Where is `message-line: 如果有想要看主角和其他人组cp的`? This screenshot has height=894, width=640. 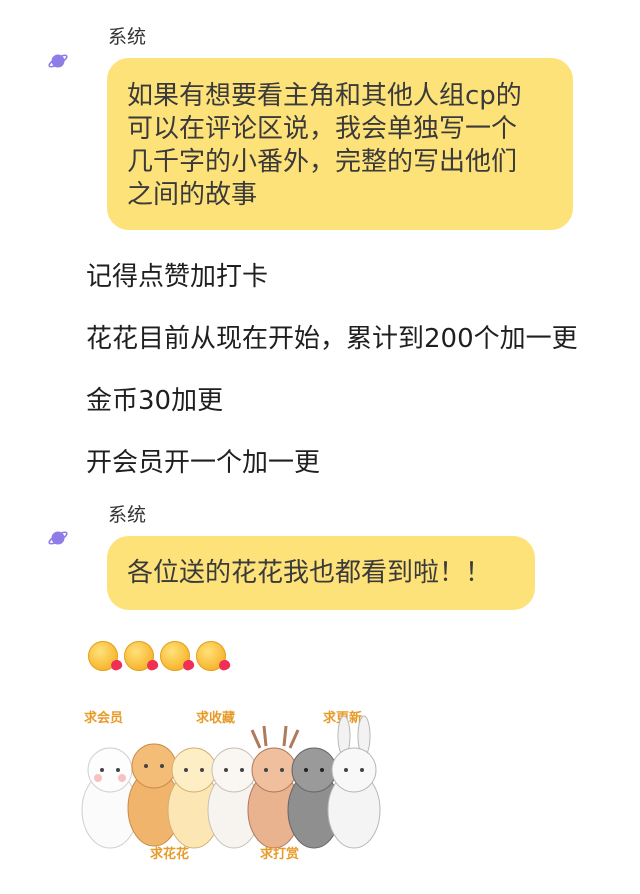
message-line: 如果有想要看主角和其他人组cp的 is located at coordinates (324, 96).